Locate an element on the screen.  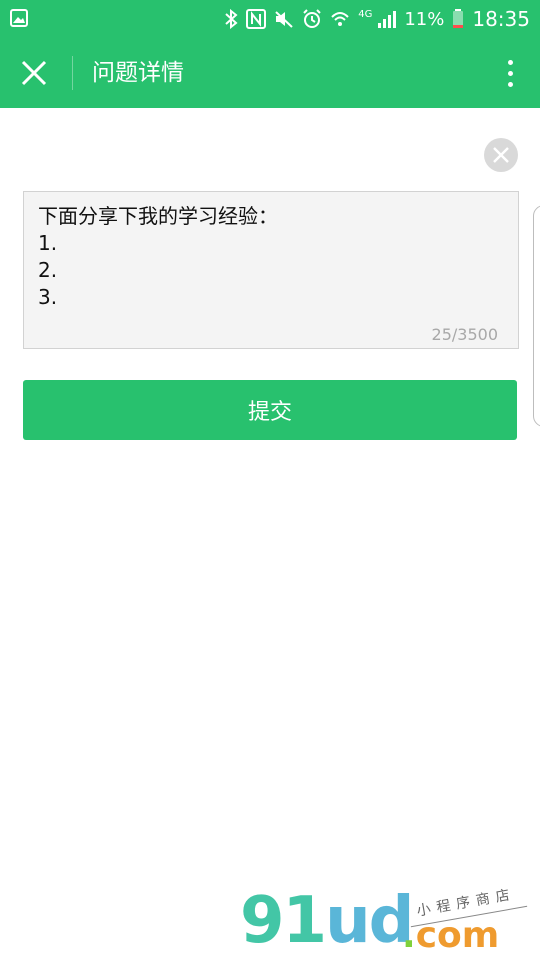
clear-circle-icon is located at coordinates (501, 155).